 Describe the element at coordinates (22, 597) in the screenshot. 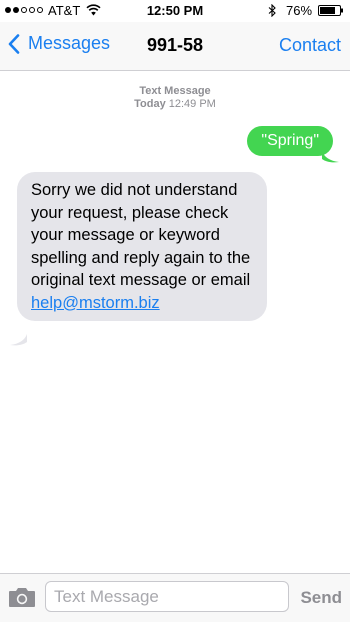

I see `camera-icon` at that location.